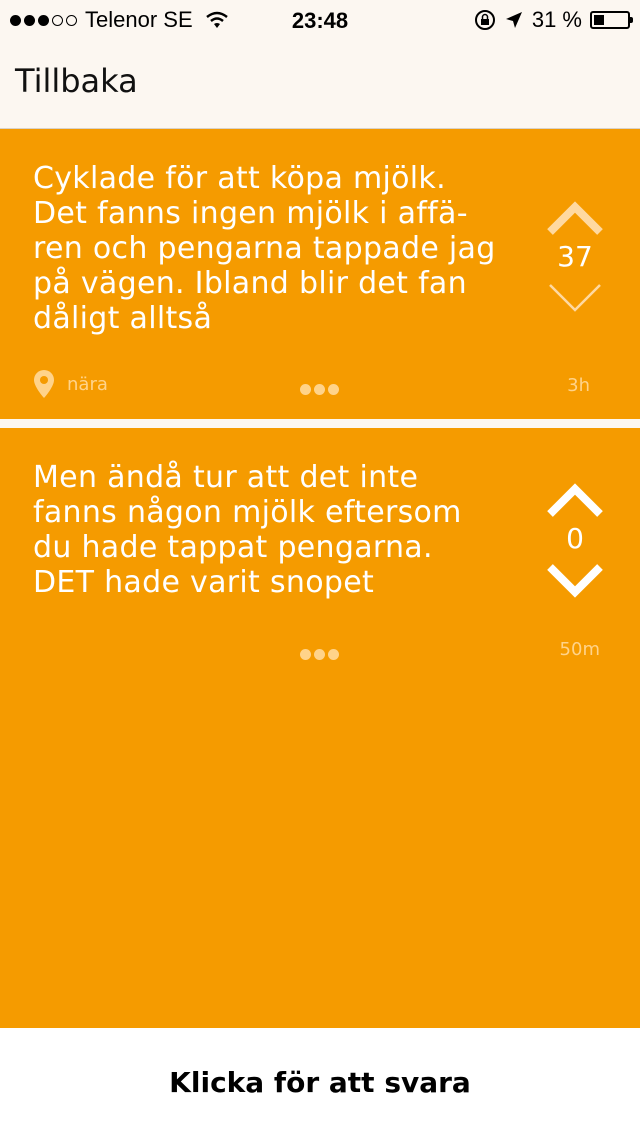 The image size is (640, 1136). What do you see at coordinates (484, 20) in the screenshot?
I see `rotation-lock-icon` at bounding box center [484, 20].